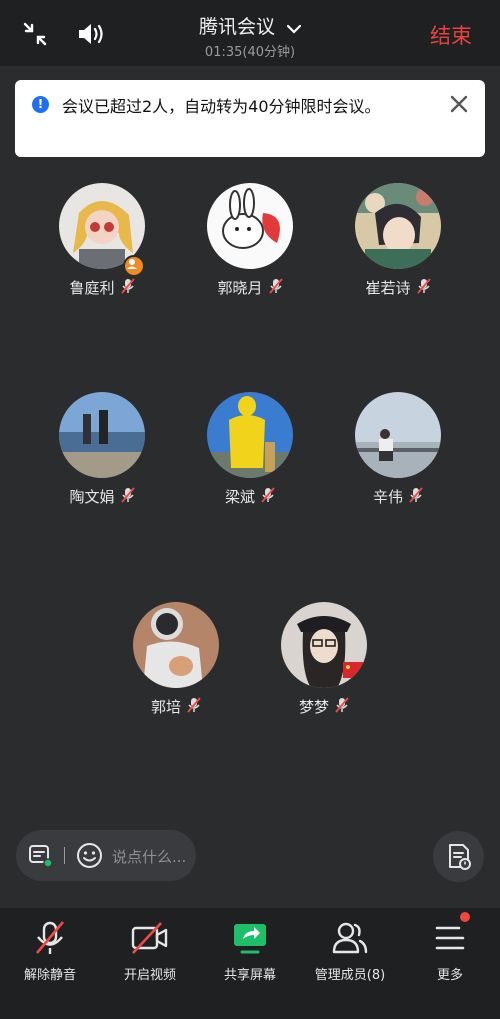 The height and width of the screenshot is (1019, 500). I want to click on chat-message-icon, so click(40, 858).